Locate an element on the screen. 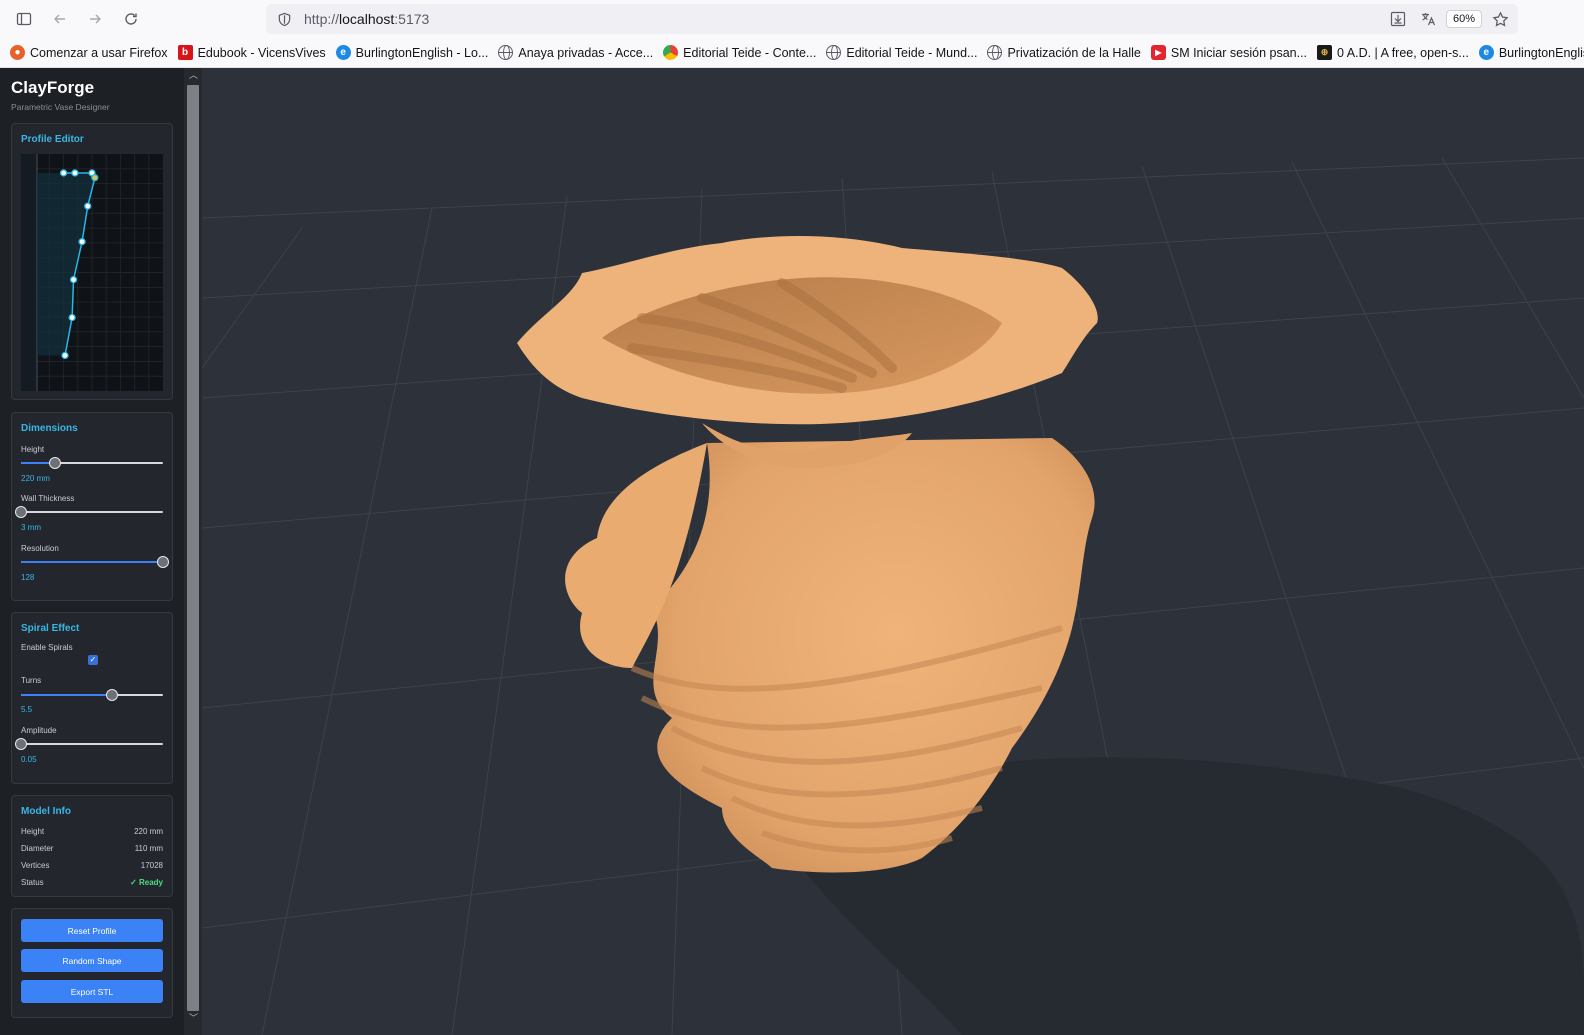 This screenshot has height=1035, width=1584. amplitude-label: Amplitude is located at coordinates (39, 730).